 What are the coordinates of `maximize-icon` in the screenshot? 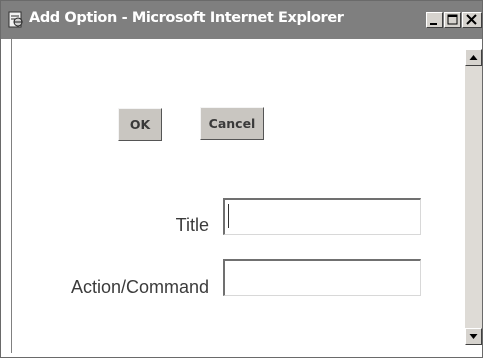 It's located at (452, 19).